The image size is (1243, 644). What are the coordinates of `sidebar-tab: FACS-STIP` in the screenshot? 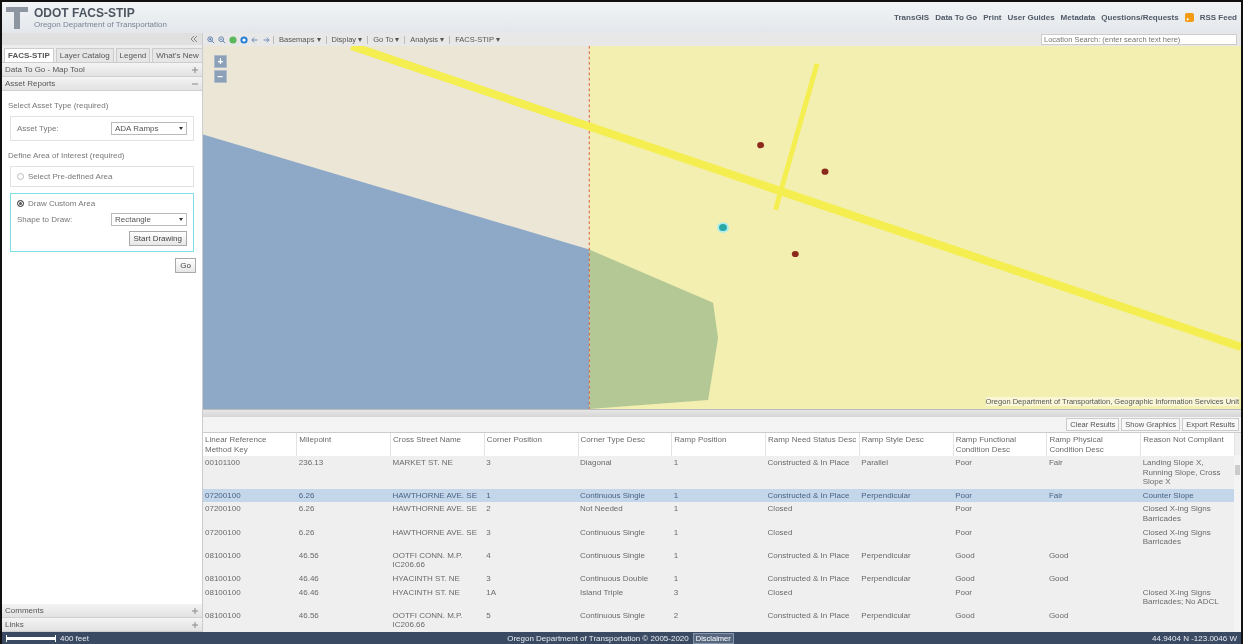 It's located at (29, 55).